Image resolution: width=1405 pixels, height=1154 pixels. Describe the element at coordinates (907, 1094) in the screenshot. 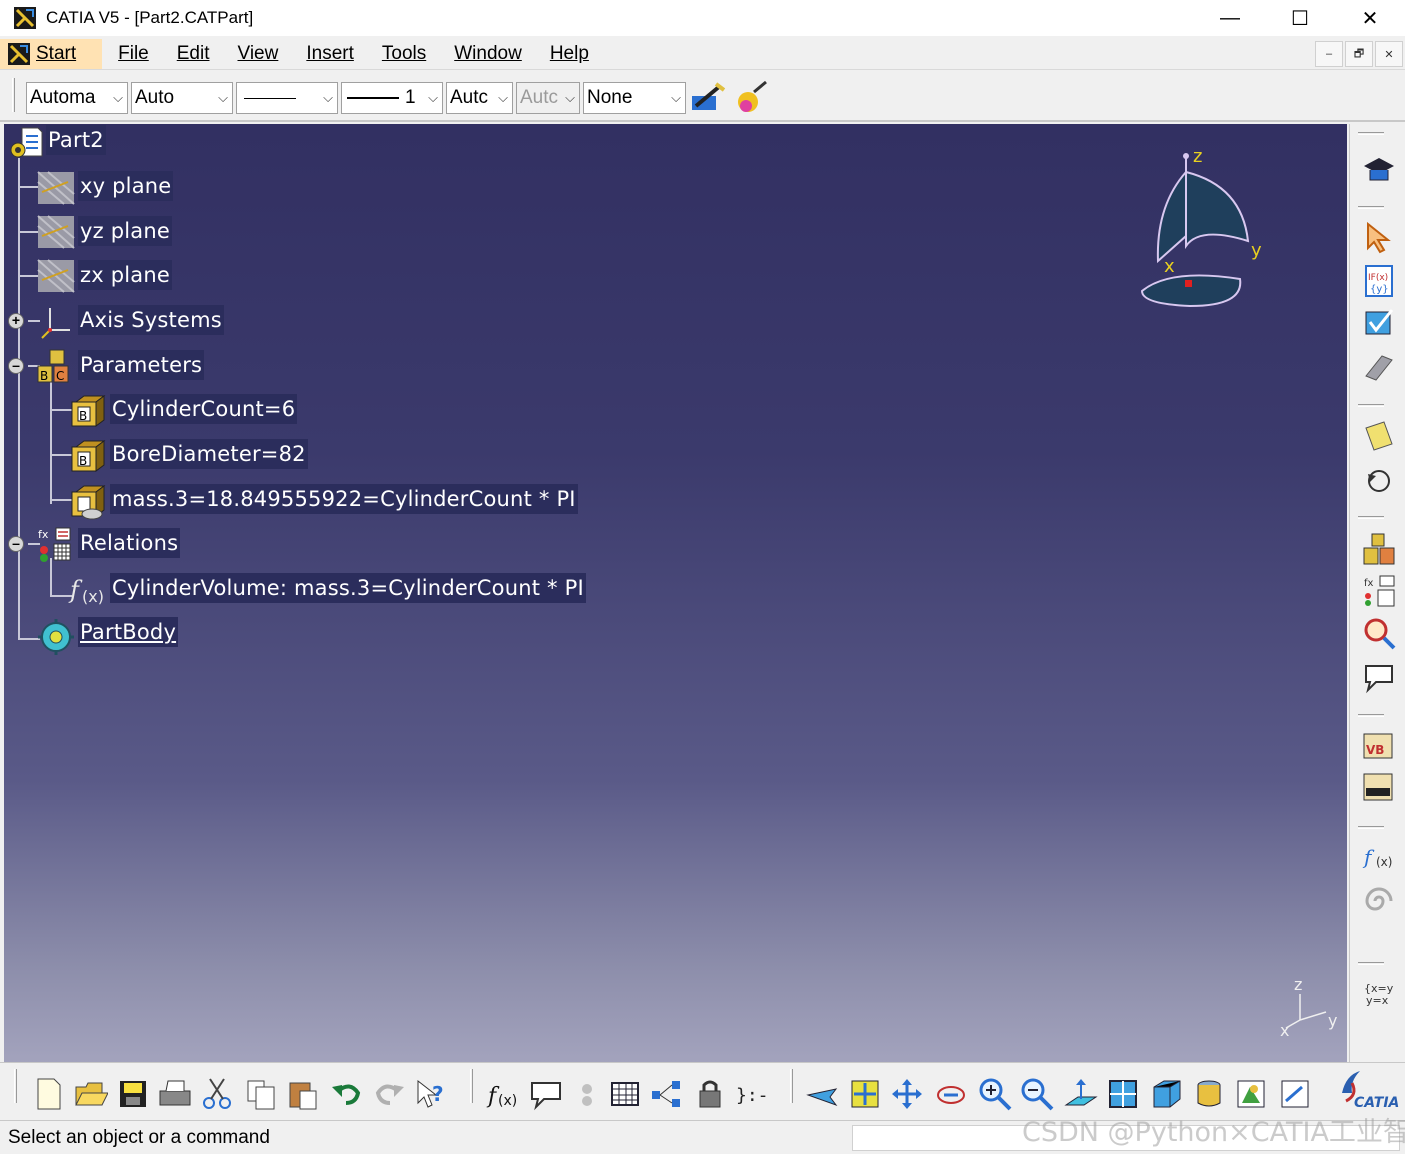

I see `pan-icon` at that location.